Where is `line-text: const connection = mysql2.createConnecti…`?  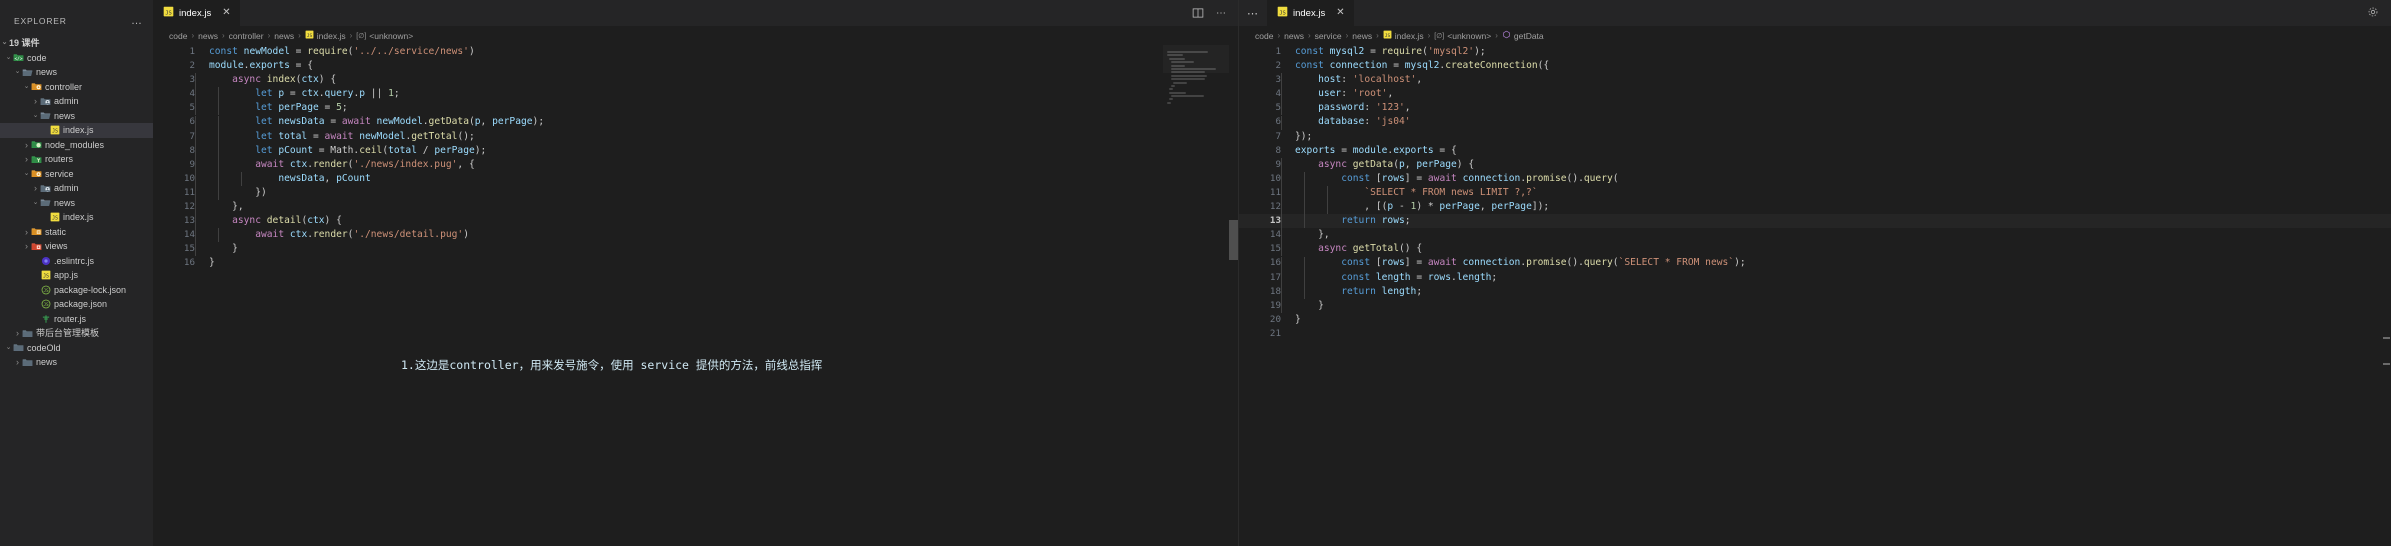 line-text: const connection = mysql2.createConnecti… is located at coordinates (1422, 66).